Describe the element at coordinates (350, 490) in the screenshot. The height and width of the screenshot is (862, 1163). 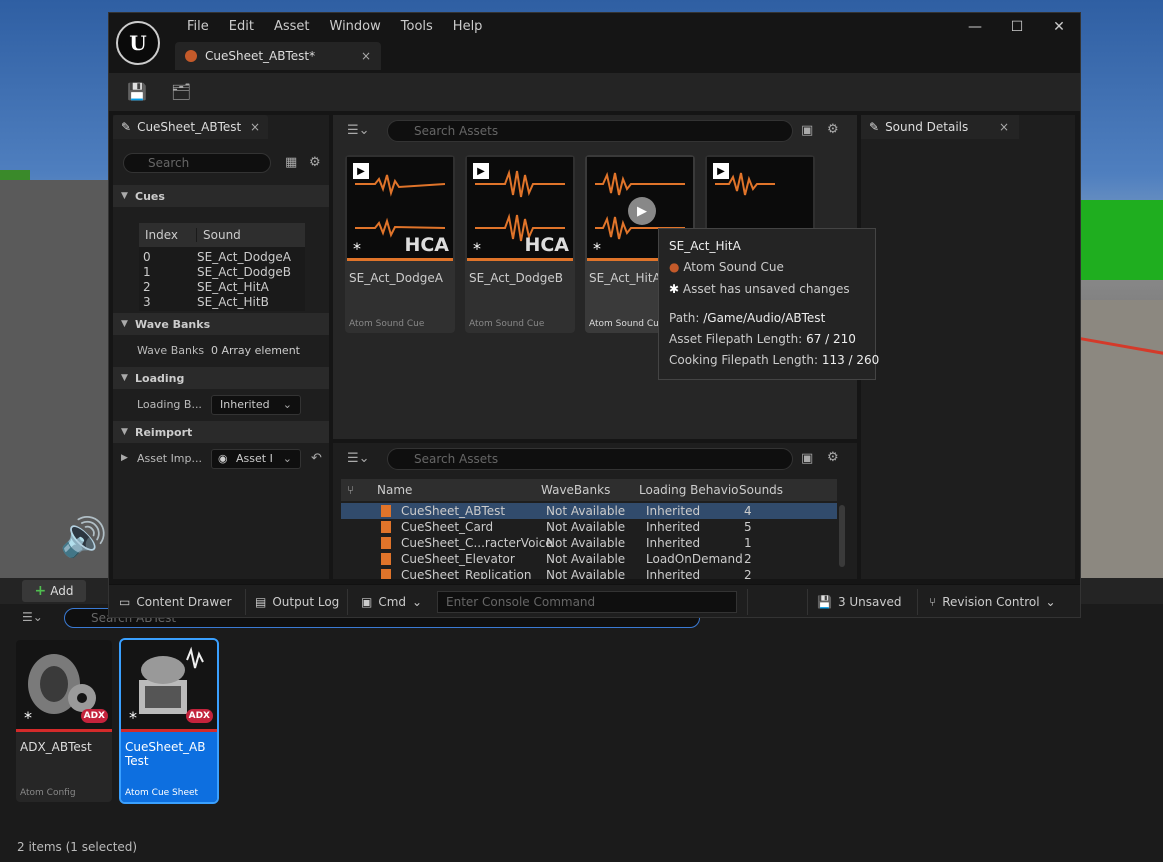
I see `branch-icon: ⑂` at that location.